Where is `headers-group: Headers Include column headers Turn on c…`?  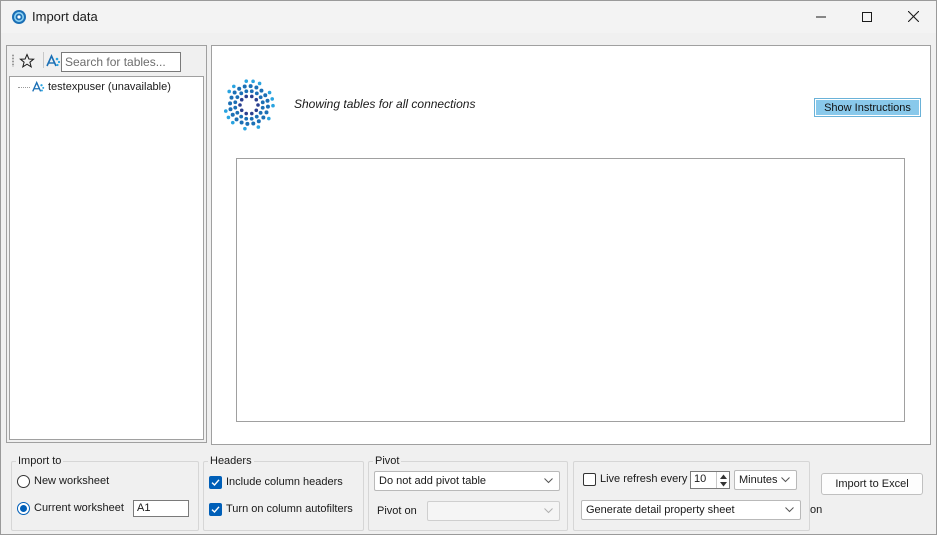
headers-group: Headers Include column headers Turn on c… is located at coordinates (283, 493).